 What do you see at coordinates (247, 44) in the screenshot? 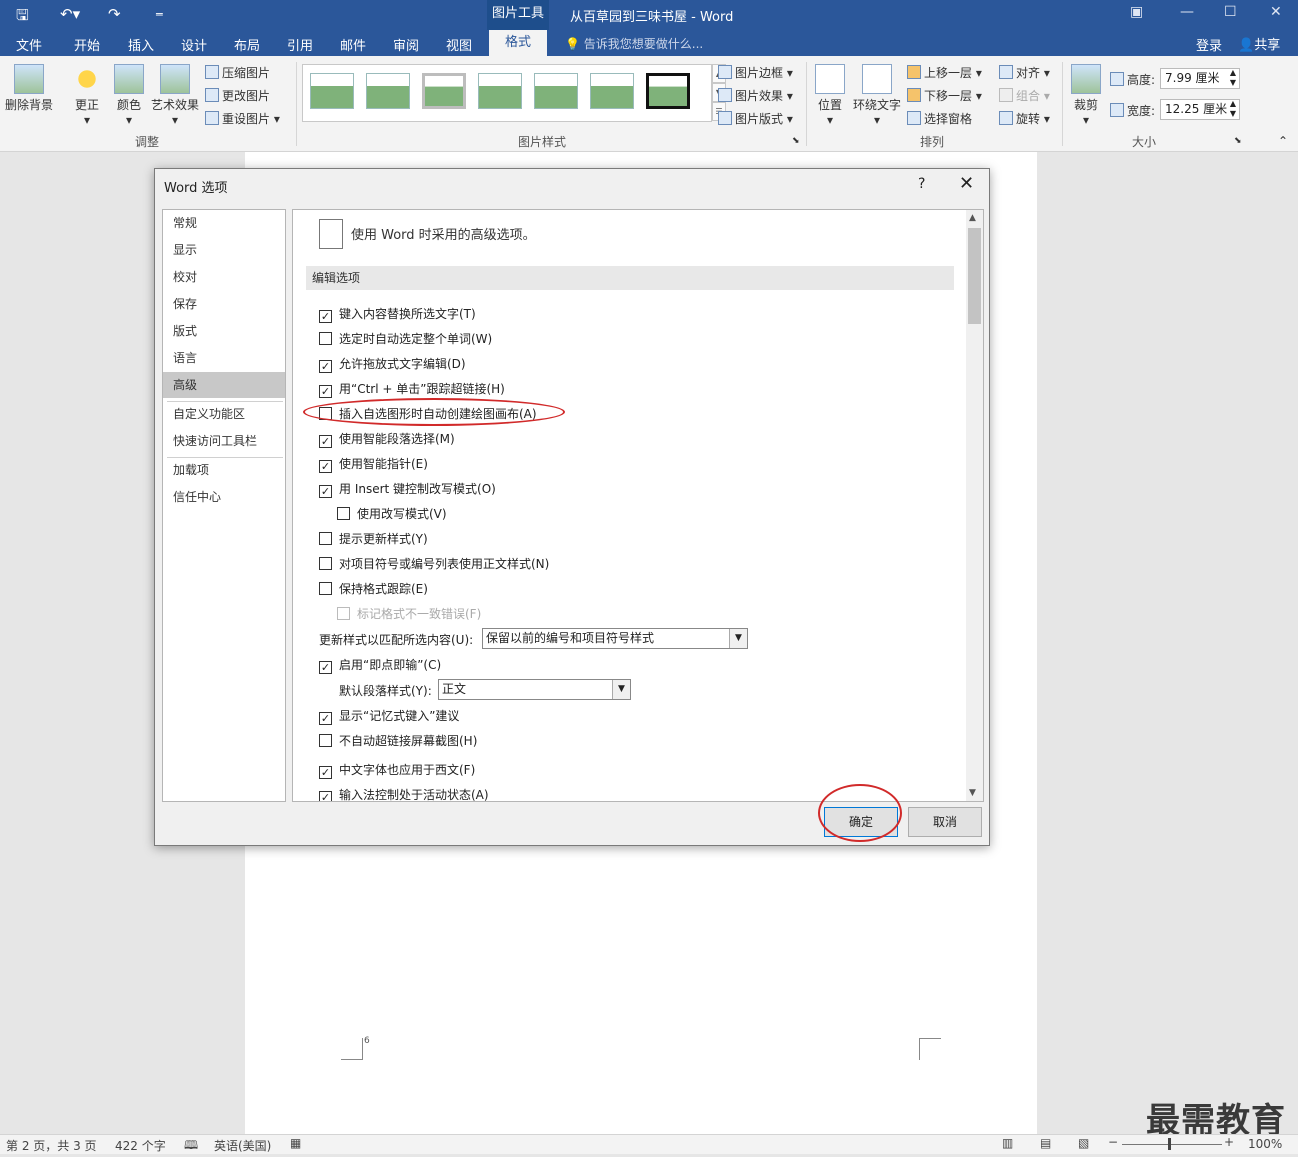
I see `tab-layout: 布局` at bounding box center [247, 44].